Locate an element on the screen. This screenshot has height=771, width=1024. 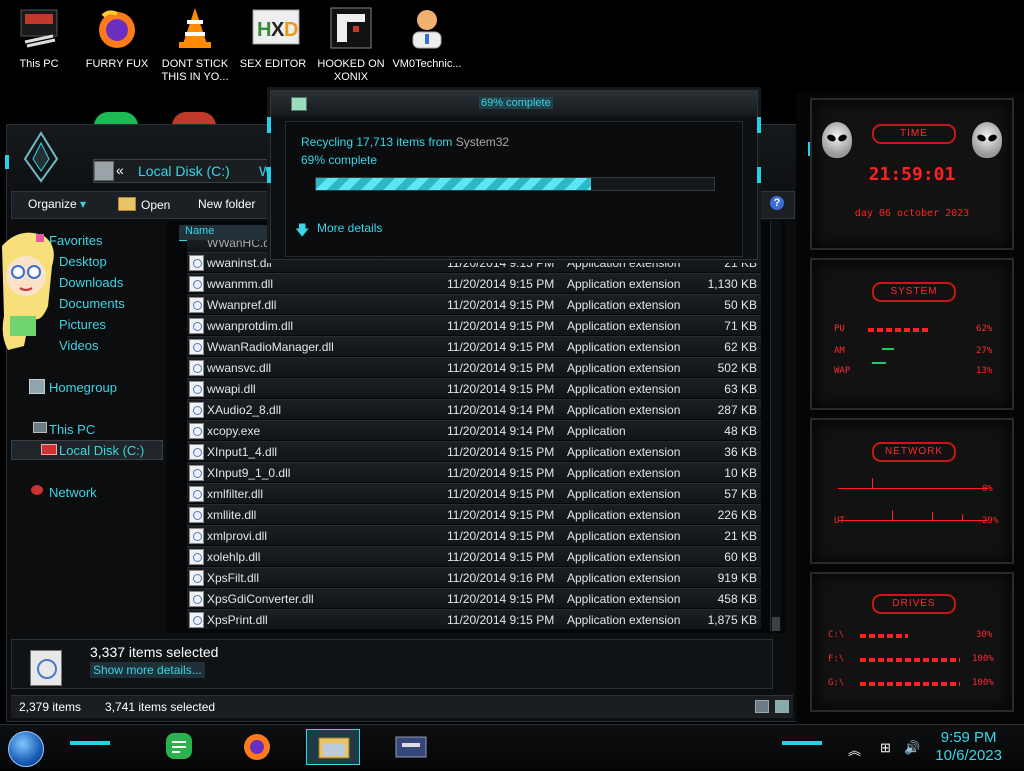
system-gadget: SYSTEM PU 62% AM 27% WAP 13% is located at coordinates (912, 334).